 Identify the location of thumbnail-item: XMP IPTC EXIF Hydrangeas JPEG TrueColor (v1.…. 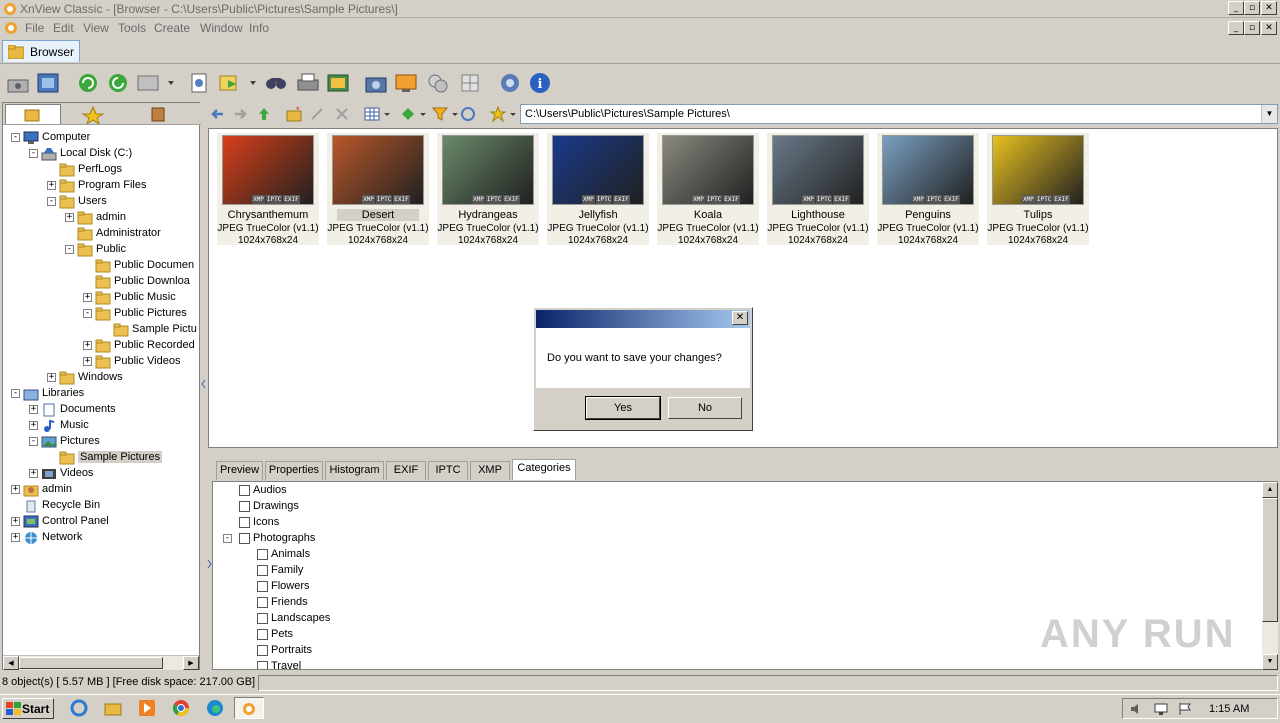
(488, 189).